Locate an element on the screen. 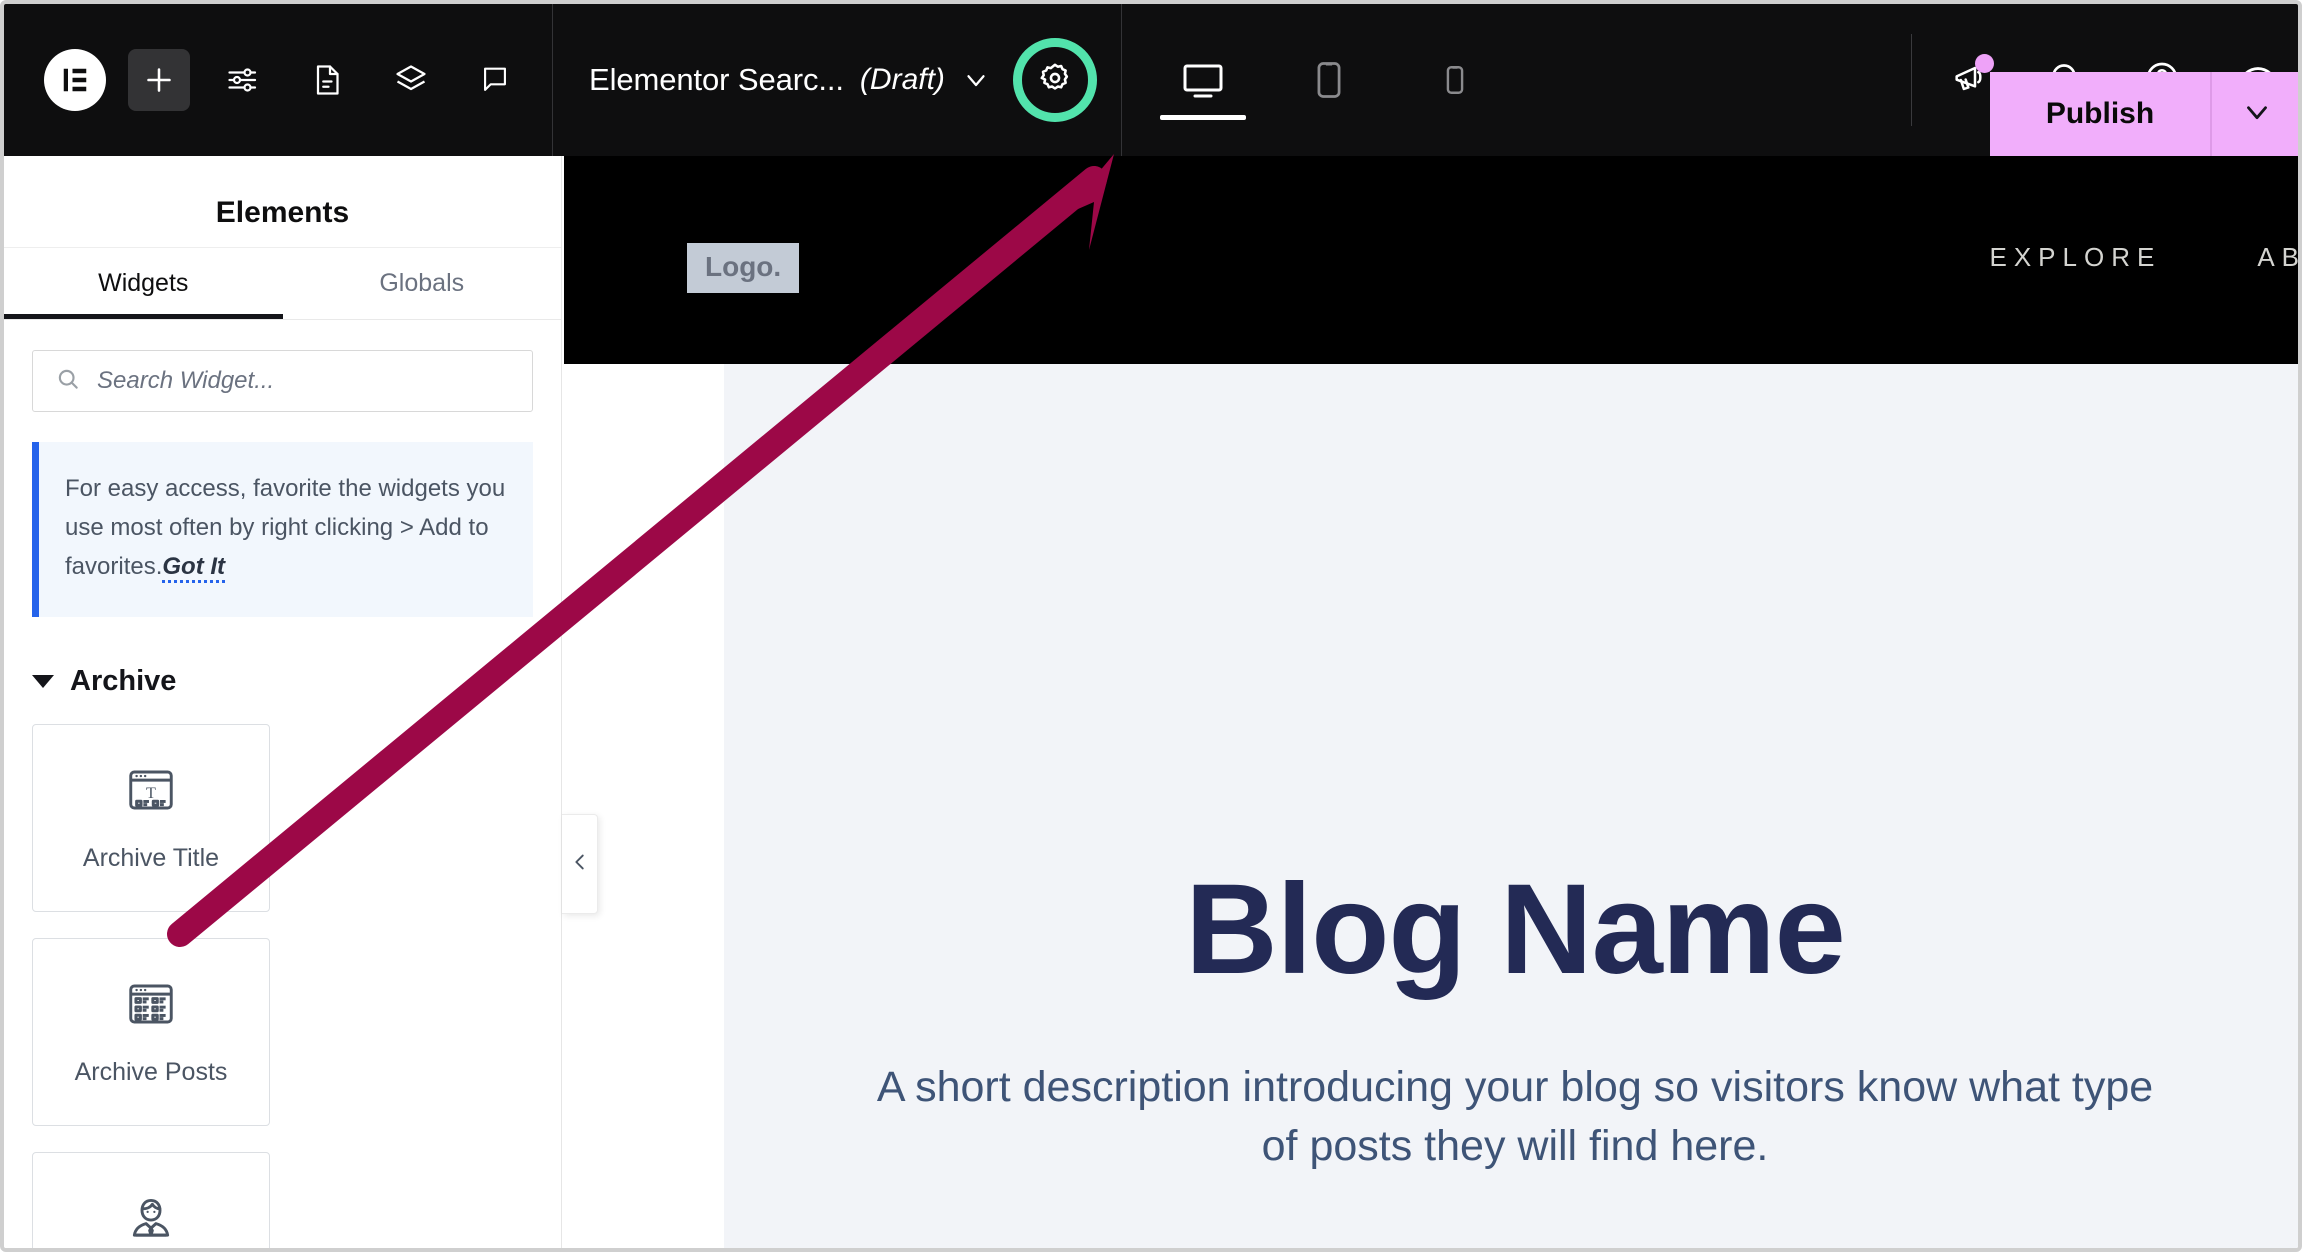 The image size is (2302, 1252). chevron-down-icon is located at coordinates (2257, 114).